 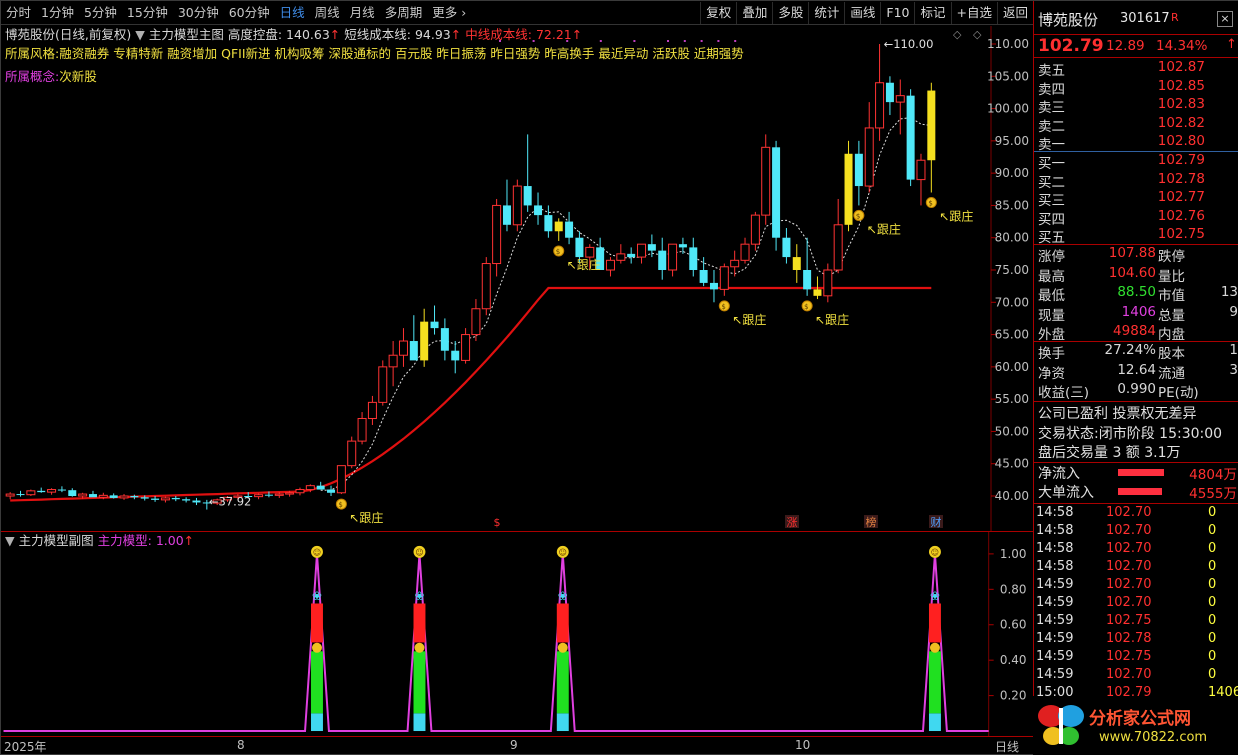 What do you see at coordinates (1171, 296) in the screenshot?
I see `stat-label: 市值` at bounding box center [1171, 296].